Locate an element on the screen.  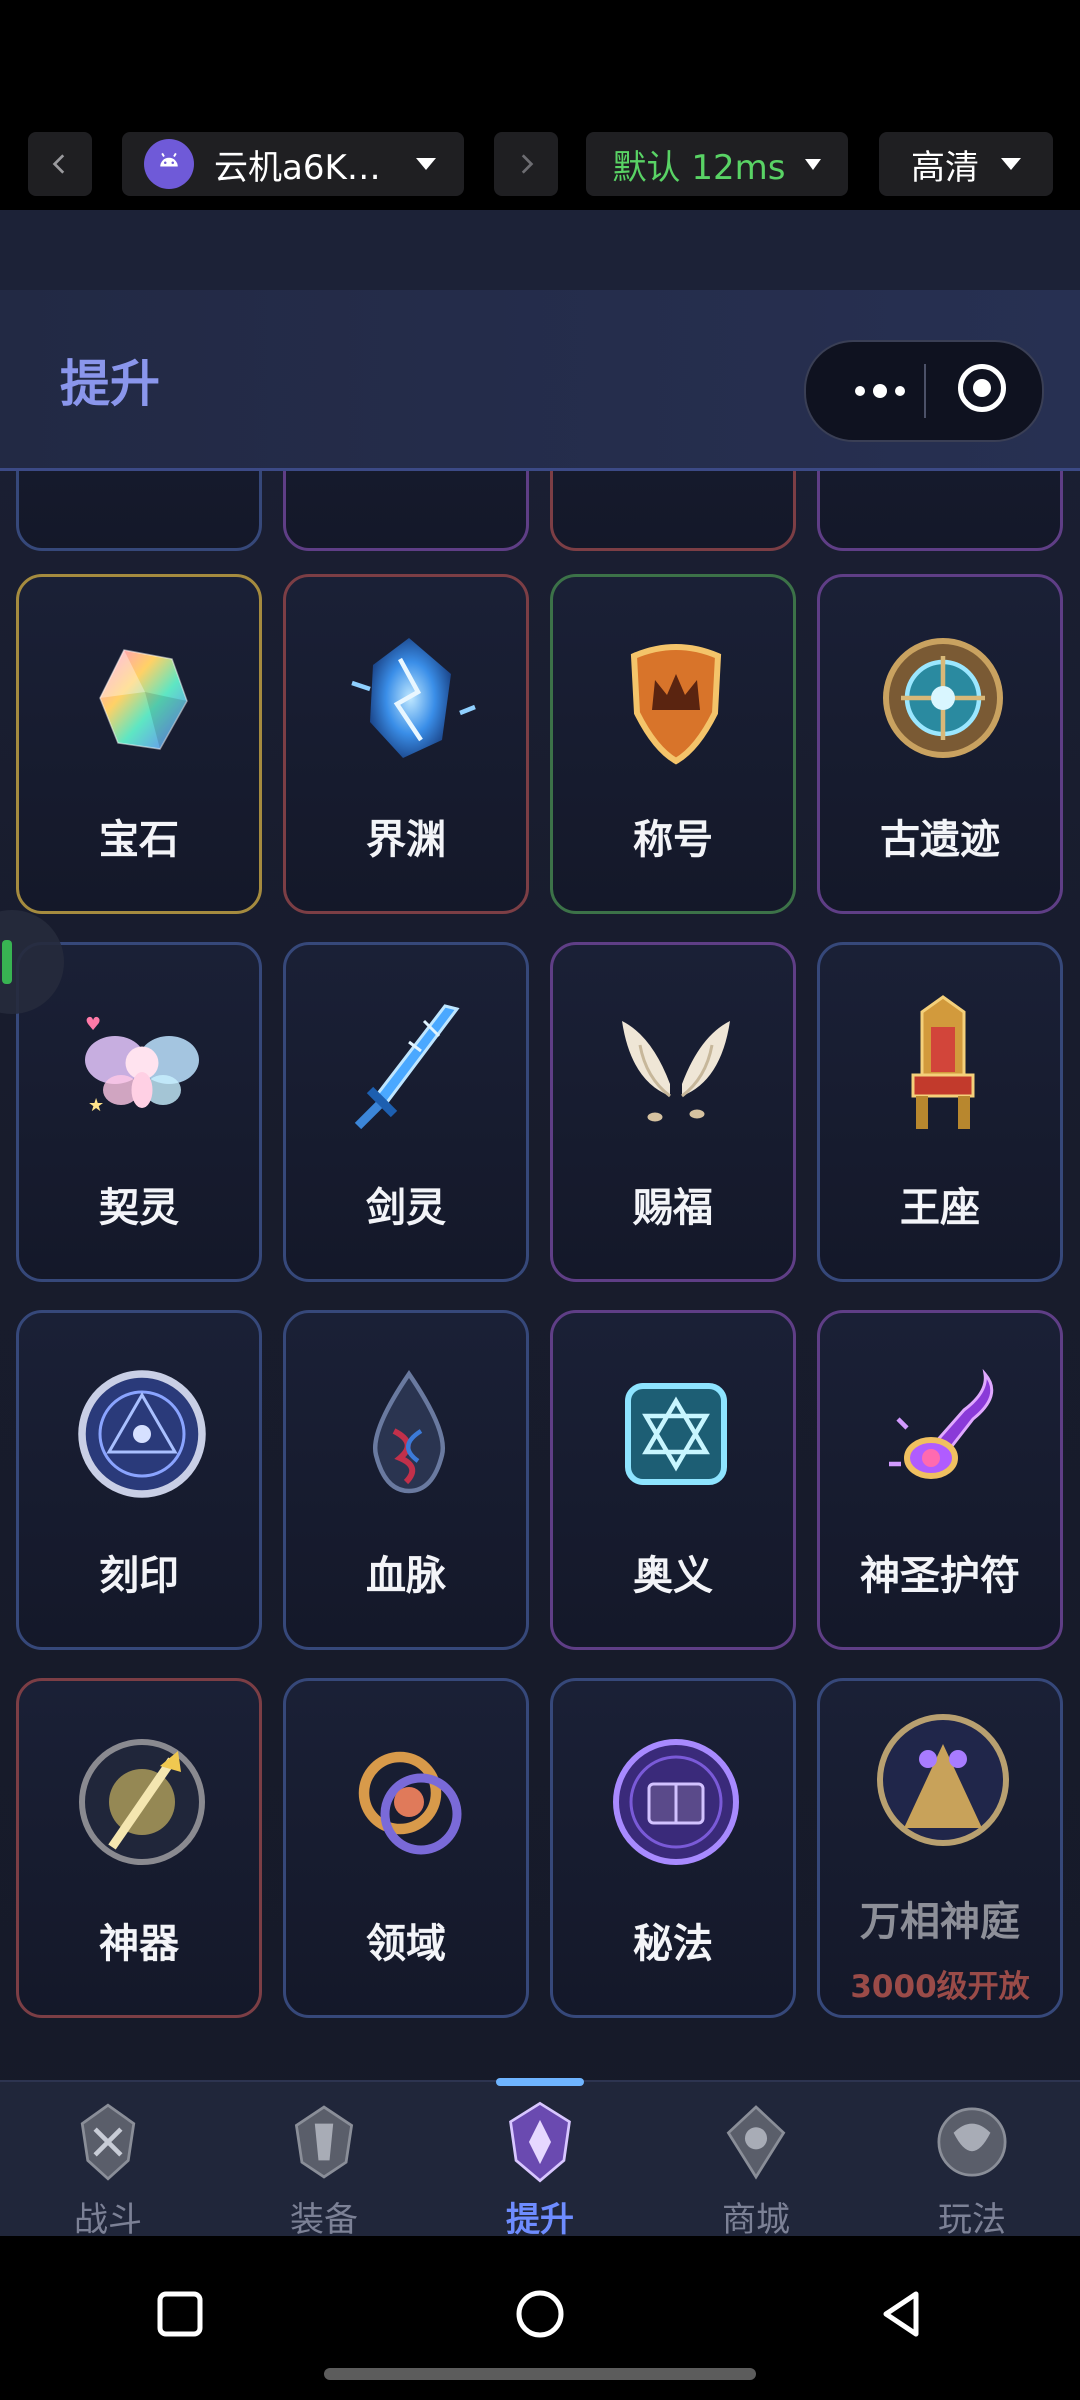
back-button is located at coordinates (60, 164).